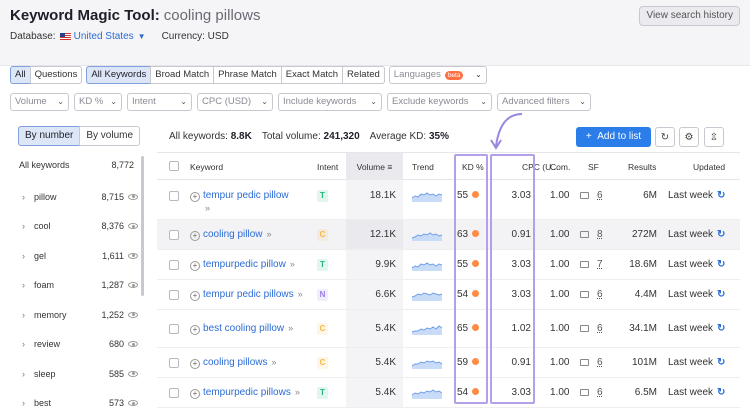 This screenshot has height=416, width=750. I want to click on tab-questions: Questions, so click(56, 75).